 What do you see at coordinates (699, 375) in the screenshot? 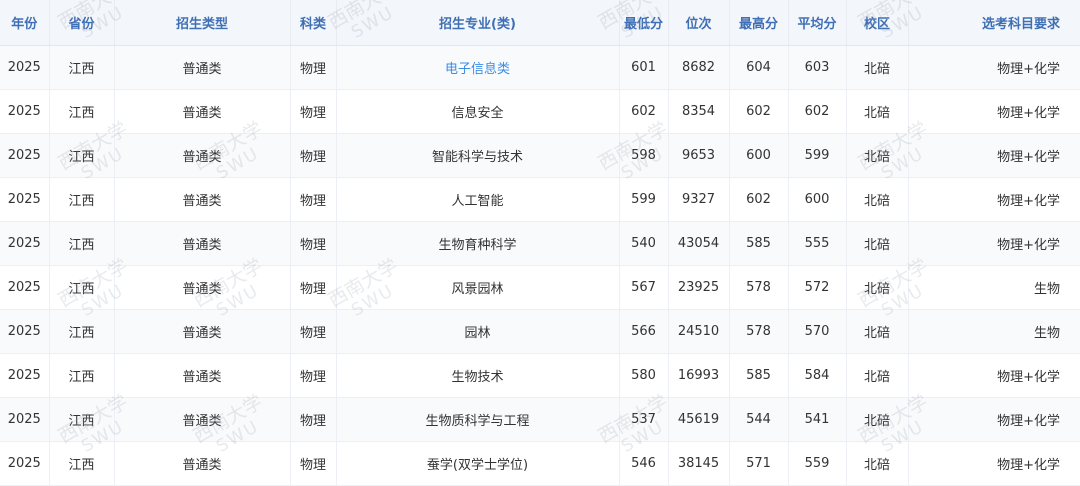
I see `cell-rank: 16993` at bounding box center [699, 375].